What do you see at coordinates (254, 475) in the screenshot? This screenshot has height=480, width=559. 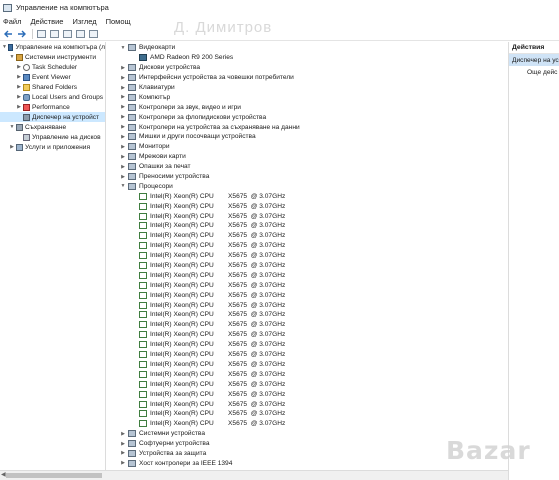 I see `horizontal-scrollbar: ◀` at bounding box center [254, 475].